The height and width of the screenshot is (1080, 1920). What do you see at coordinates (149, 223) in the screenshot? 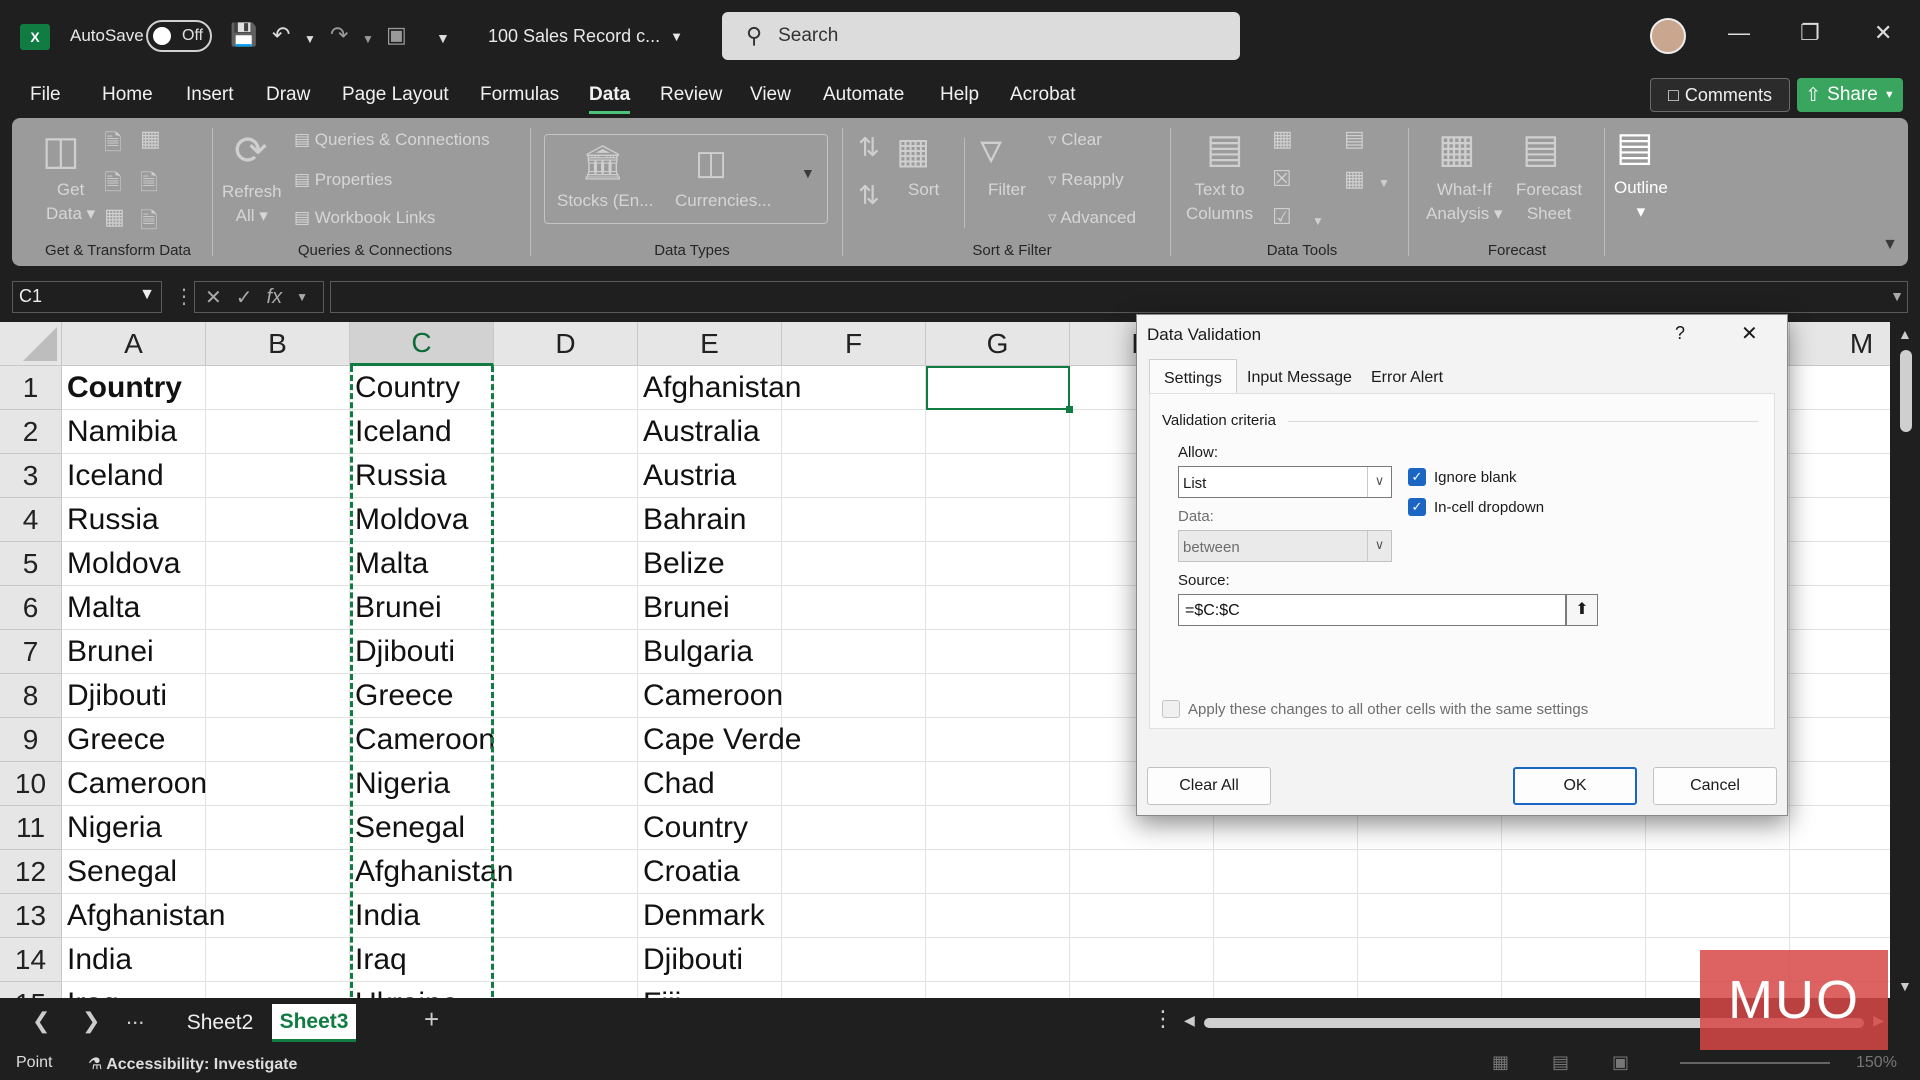
I see `from-picture-icon: 🗎` at bounding box center [149, 223].